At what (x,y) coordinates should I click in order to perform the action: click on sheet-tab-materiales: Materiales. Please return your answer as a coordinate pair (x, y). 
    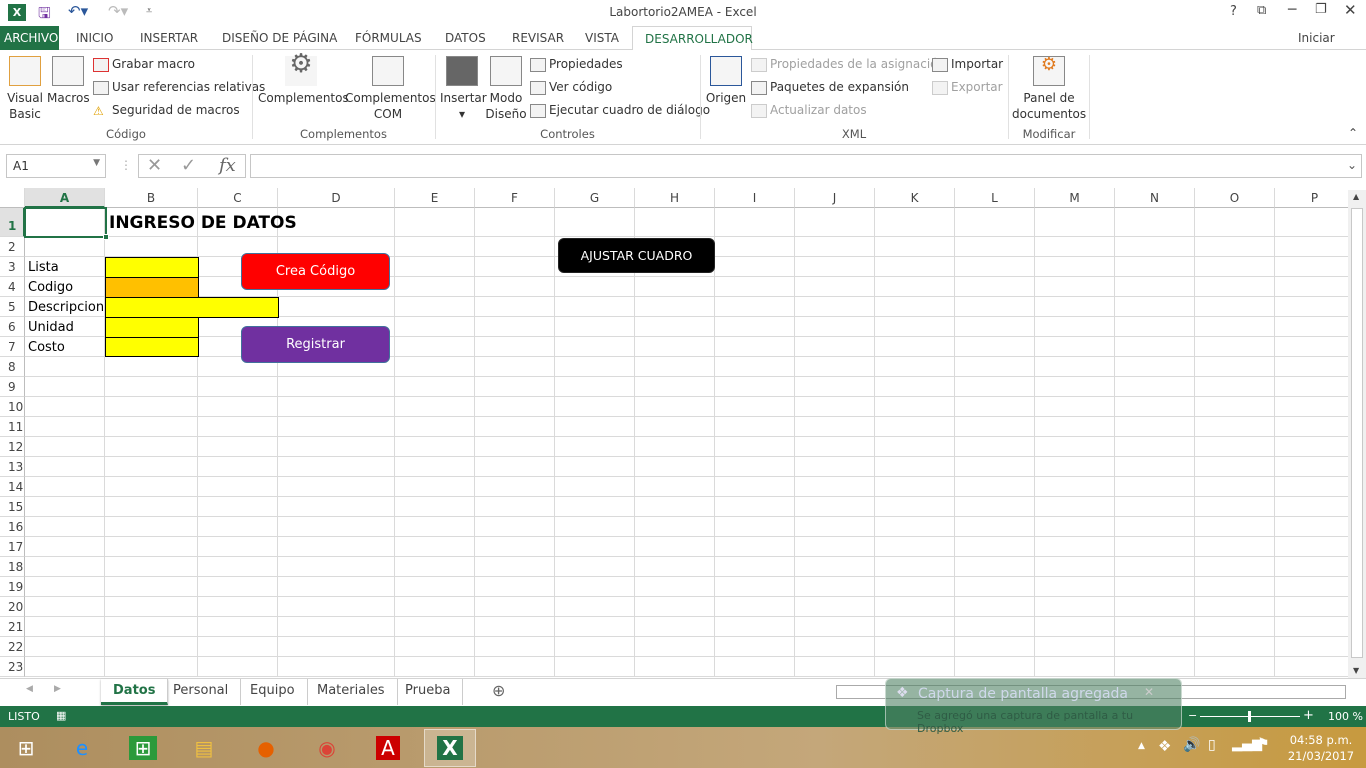
    Looking at the image, I should click on (351, 692).